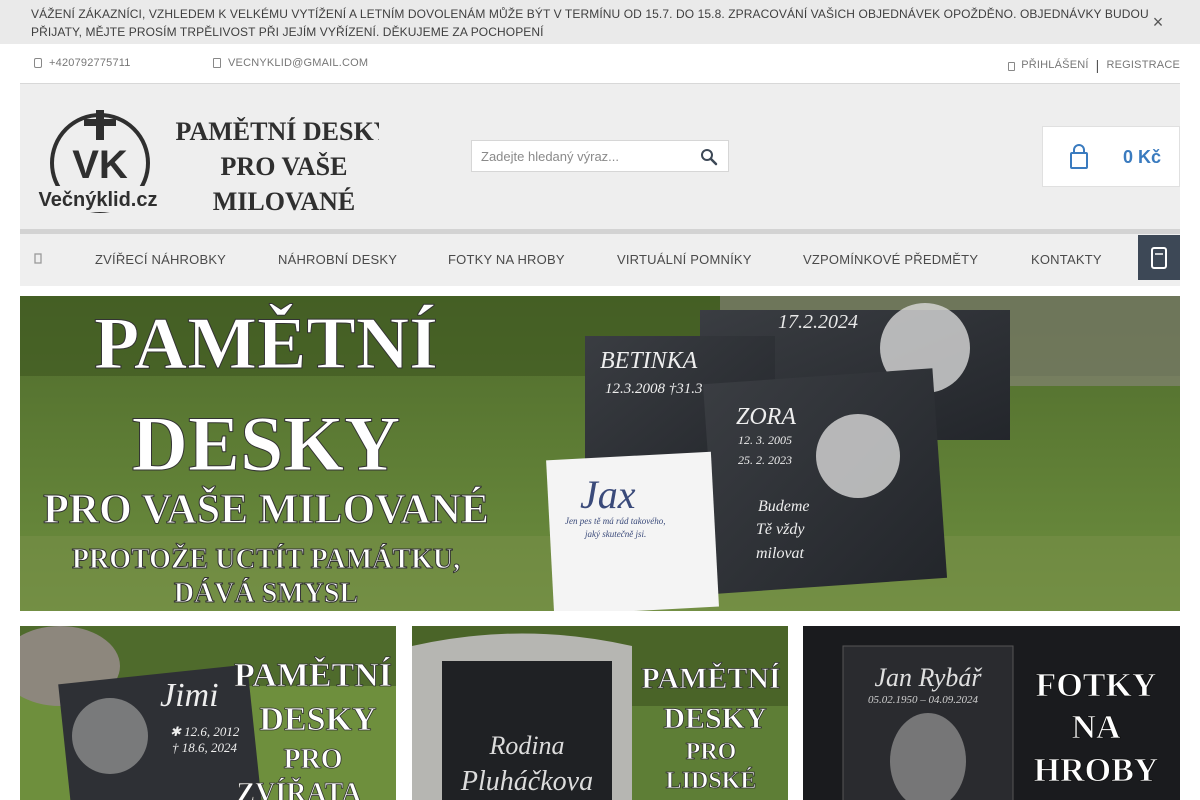 Image resolution: width=1200 pixels, height=800 pixels. Describe the element at coordinates (1012, 66) in the screenshot. I see `lock-icon` at that location.